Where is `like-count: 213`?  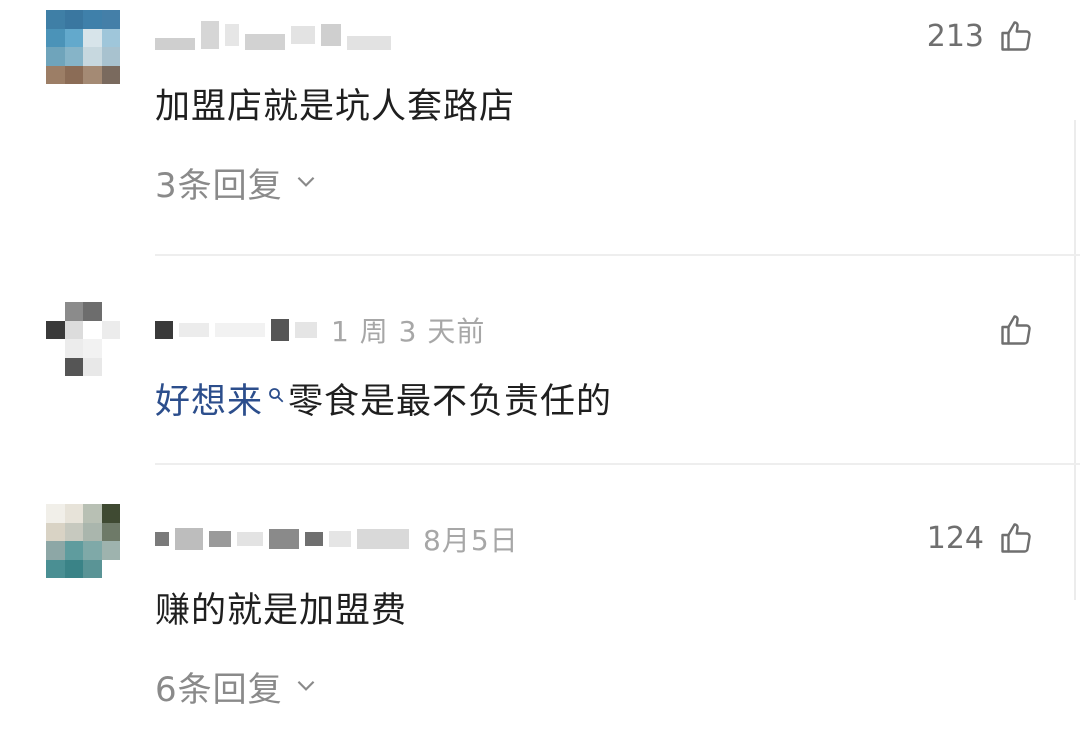
like-count: 213 is located at coordinates (955, 36).